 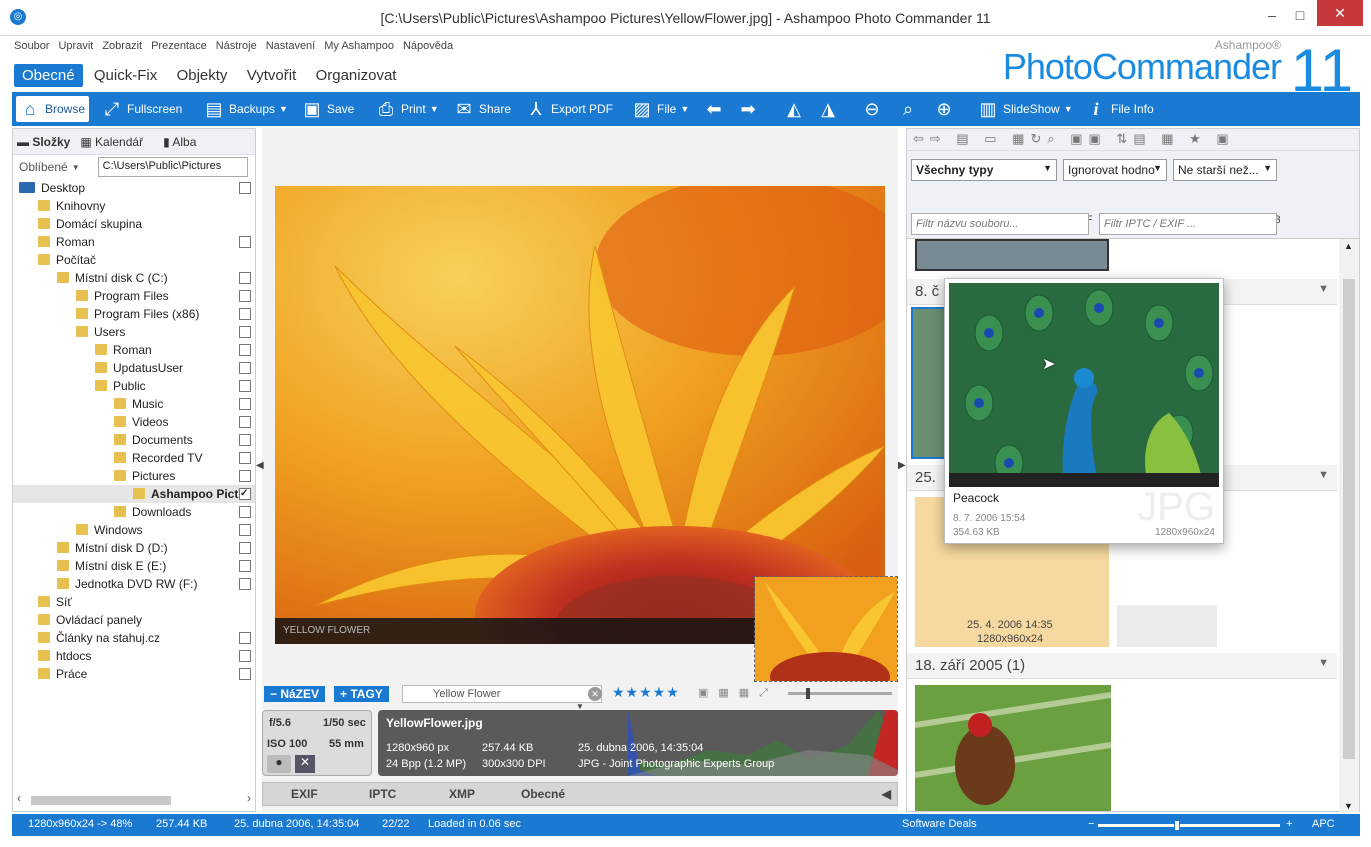 What do you see at coordinates (660, 109) in the screenshot?
I see `file-button: ▨ File ▼` at bounding box center [660, 109].